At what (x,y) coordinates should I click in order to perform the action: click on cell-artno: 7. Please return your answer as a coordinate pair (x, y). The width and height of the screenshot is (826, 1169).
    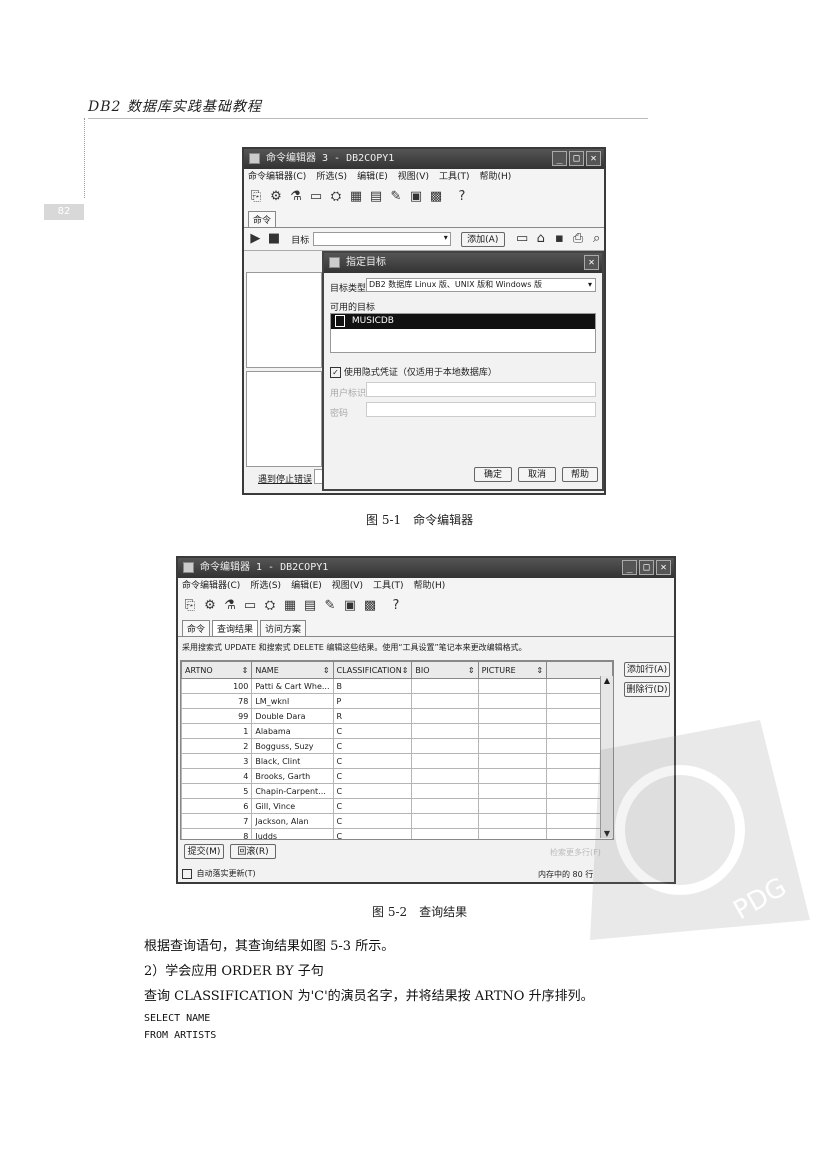
    Looking at the image, I should click on (217, 821).